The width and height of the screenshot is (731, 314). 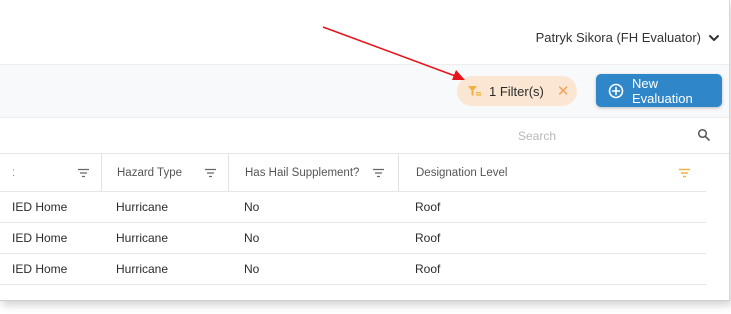 What do you see at coordinates (662, 90) in the screenshot?
I see `new-evaluation-label: New Evaluation` at bounding box center [662, 90].